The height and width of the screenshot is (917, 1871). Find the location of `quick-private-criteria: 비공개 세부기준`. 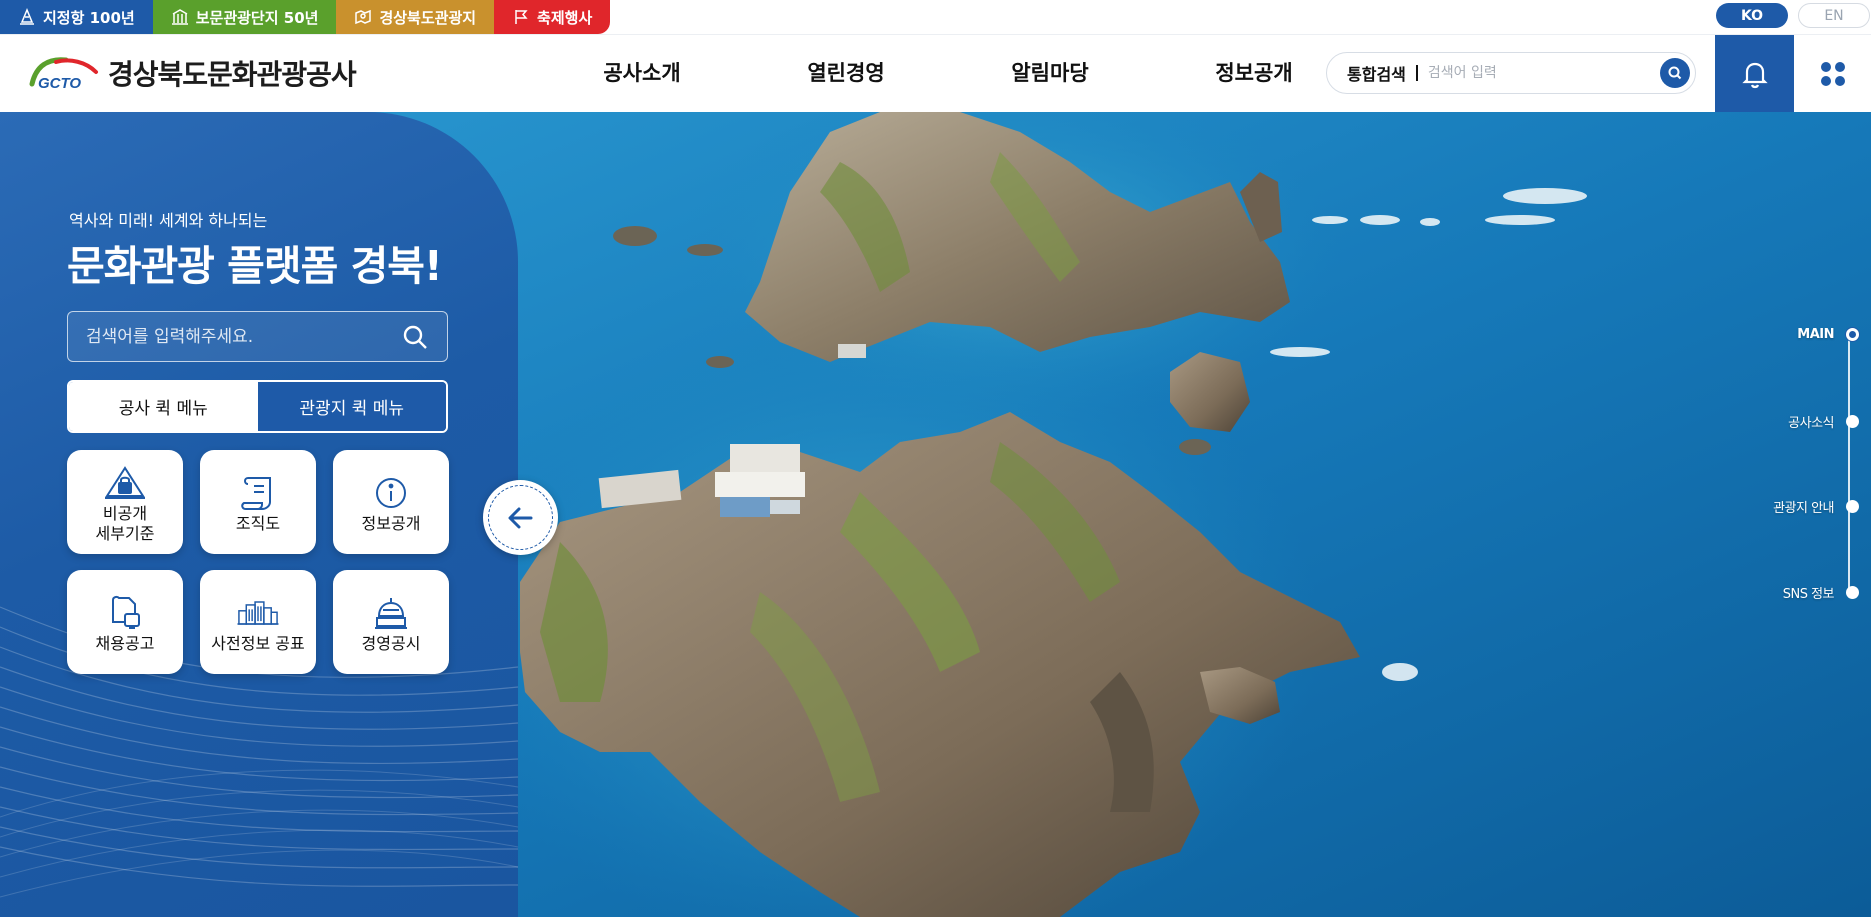

quick-private-criteria: 비공개 세부기준 is located at coordinates (125, 502).